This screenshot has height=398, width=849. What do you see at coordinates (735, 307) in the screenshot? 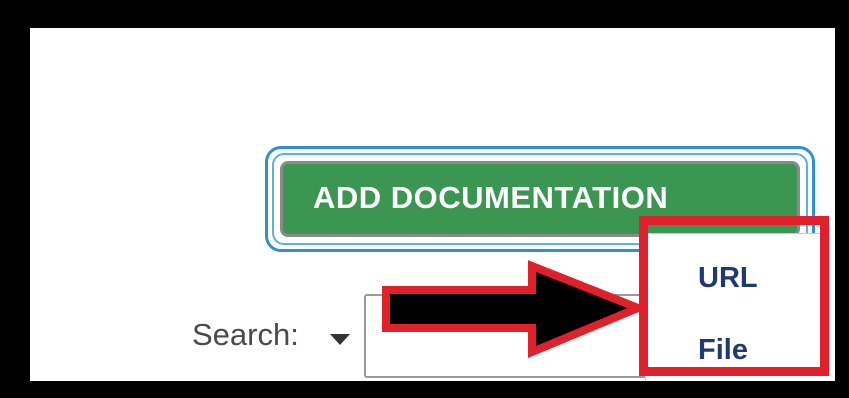
I see `add-documentation-menu: URL File` at bounding box center [735, 307].